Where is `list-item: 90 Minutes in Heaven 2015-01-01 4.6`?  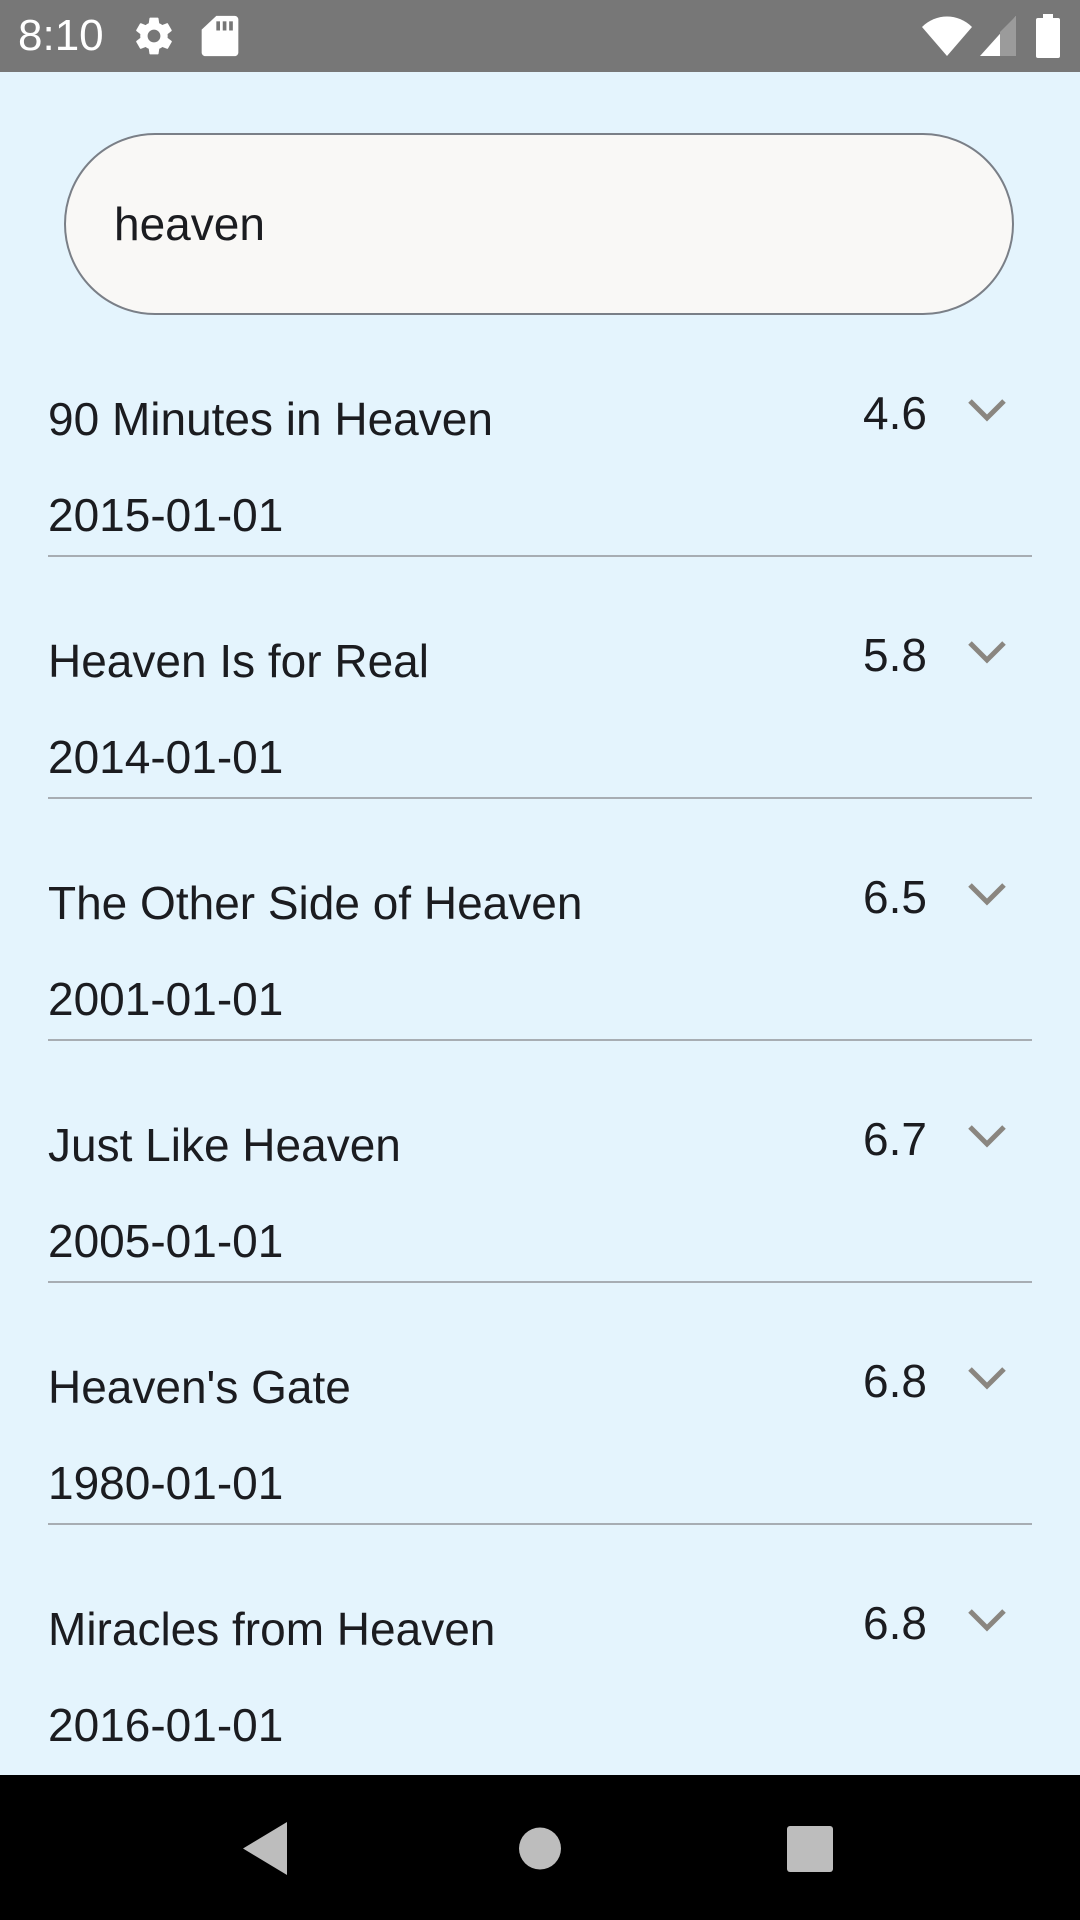 list-item: 90 Minutes in Heaven 2015-01-01 4.6 is located at coordinates (540, 436).